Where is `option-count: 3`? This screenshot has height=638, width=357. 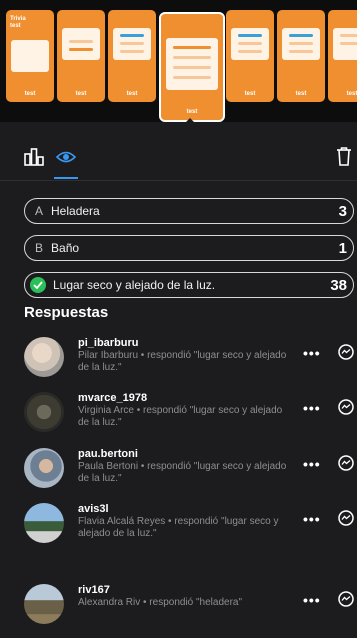 option-count: 3 is located at coordinates (342, 211).